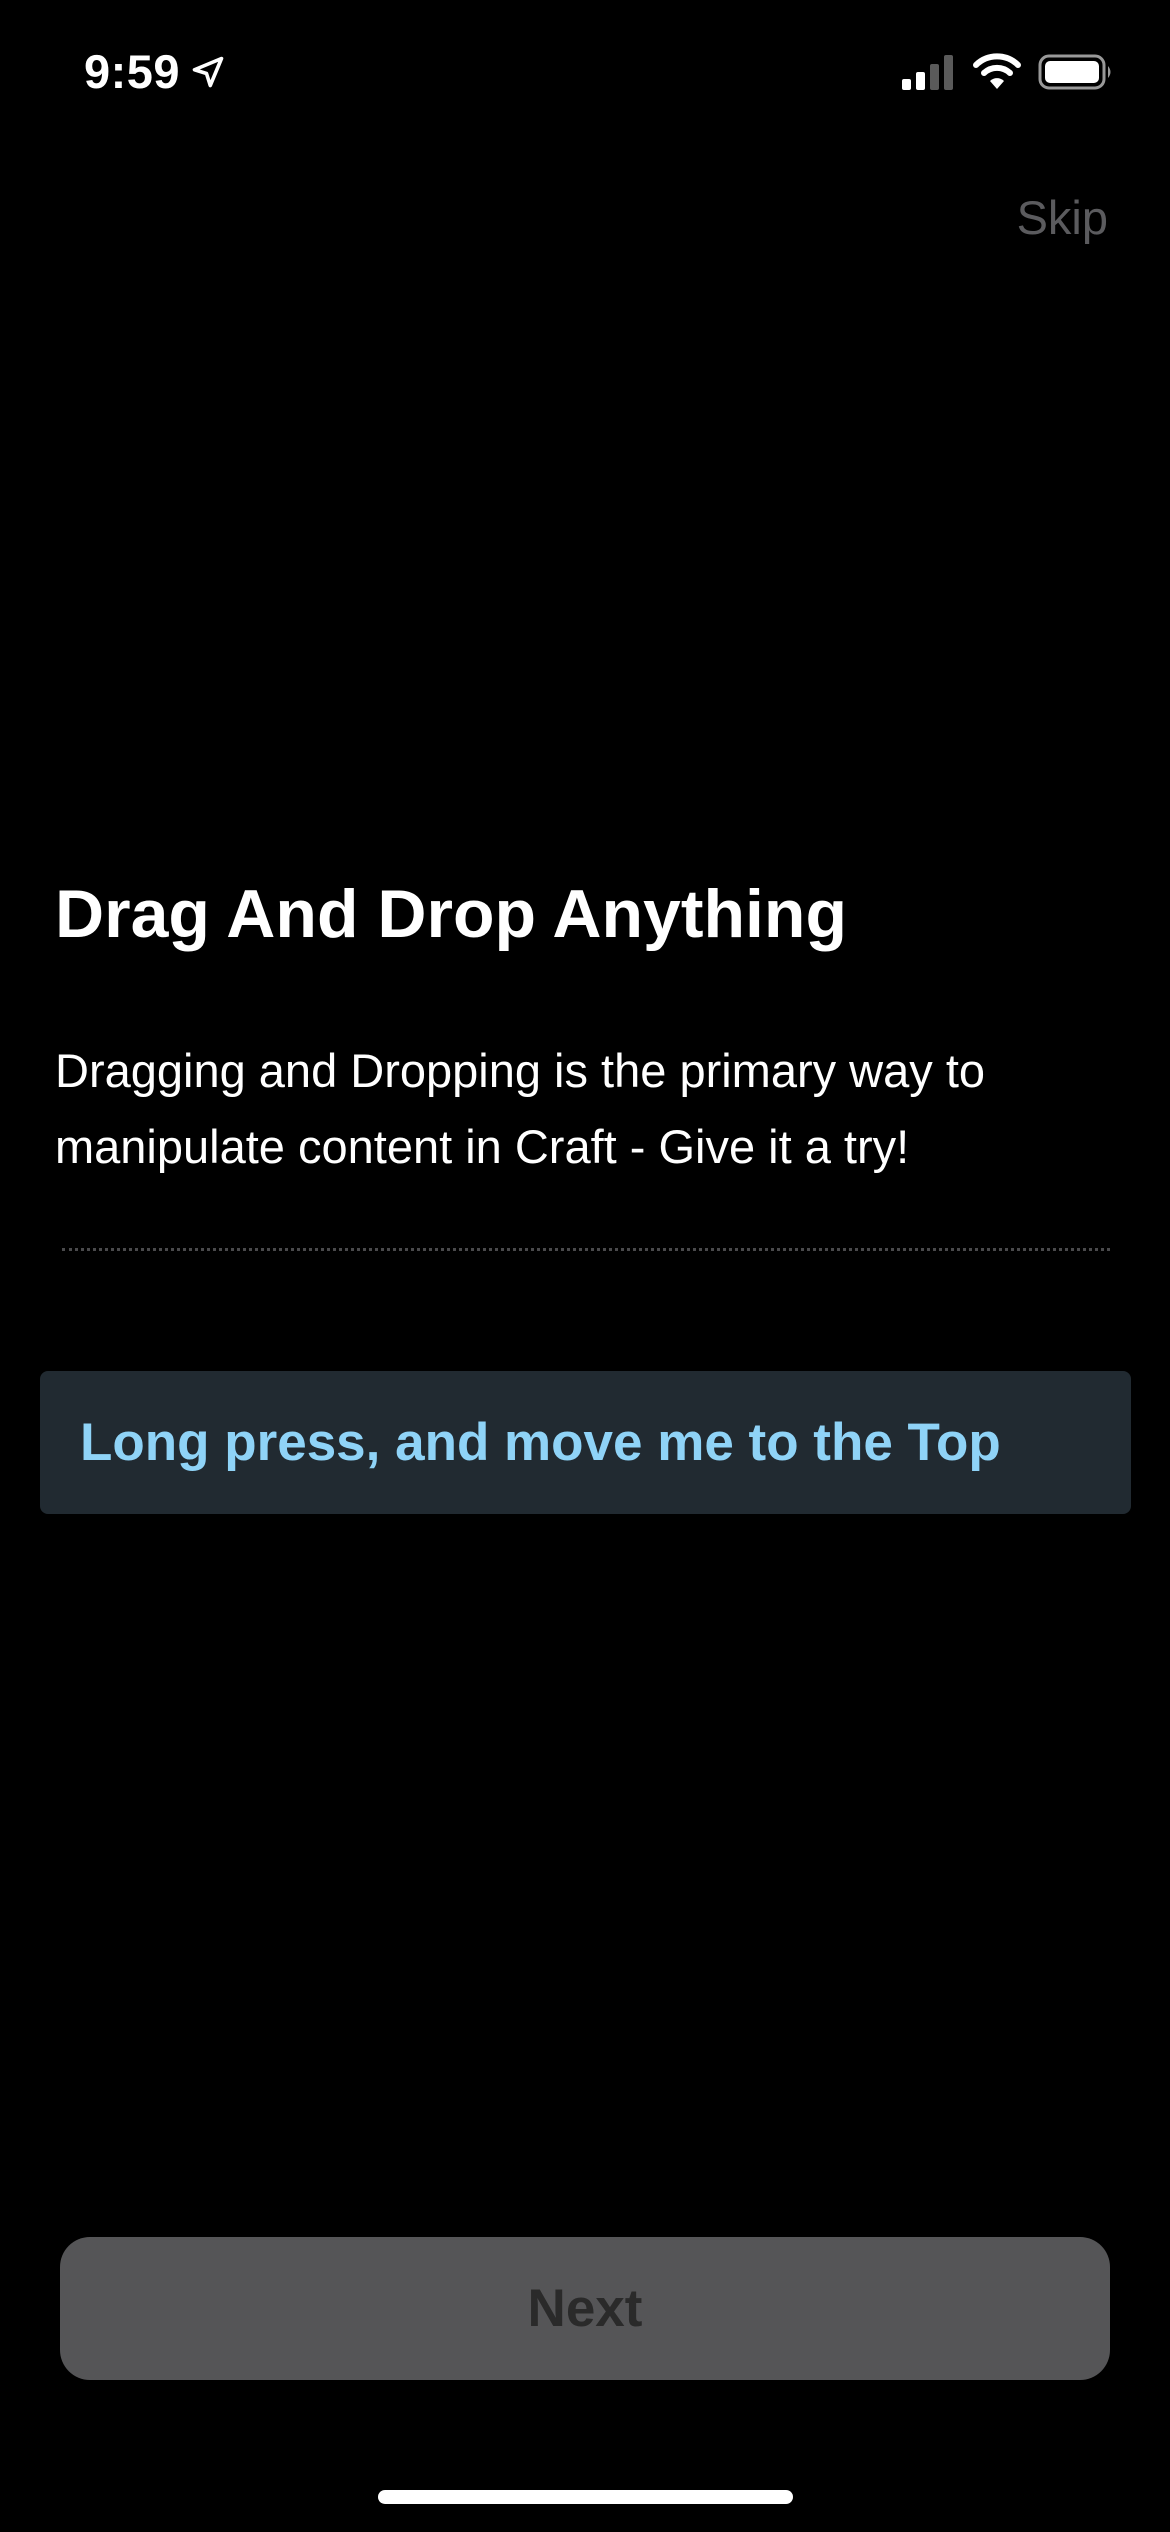  What do you see at coordinates (451, 914) in the screenshot?
I see `page-title: Drag And Drop Anything` at bounding box center [451, 914].